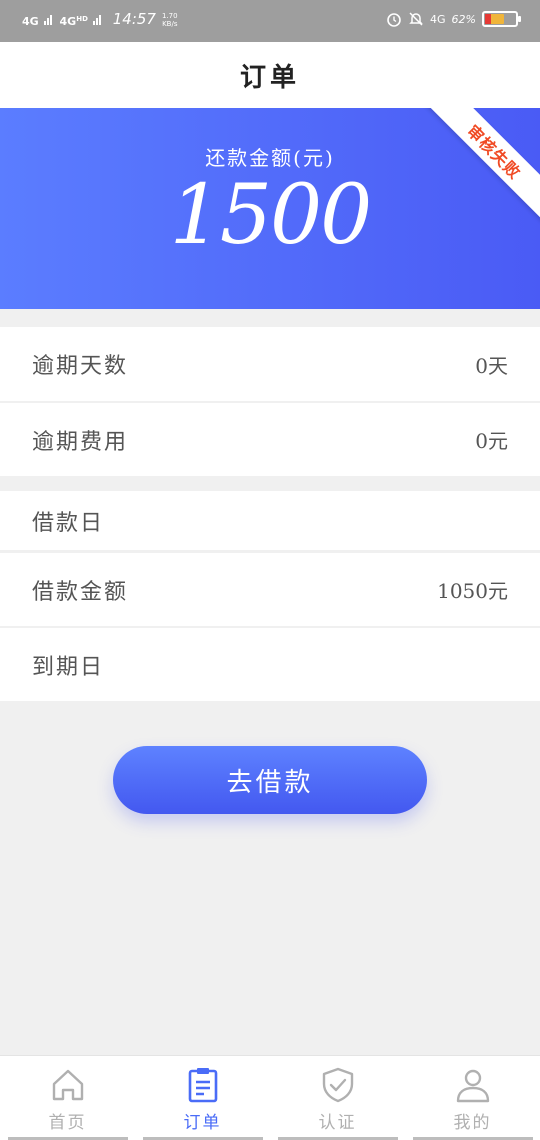 The width and height of the screenshot is (540, 1140). What do you see at coordinates (67, 1123) in the screenshot?
I see `nav-label: 首页` at bounding box center [67, 1123].